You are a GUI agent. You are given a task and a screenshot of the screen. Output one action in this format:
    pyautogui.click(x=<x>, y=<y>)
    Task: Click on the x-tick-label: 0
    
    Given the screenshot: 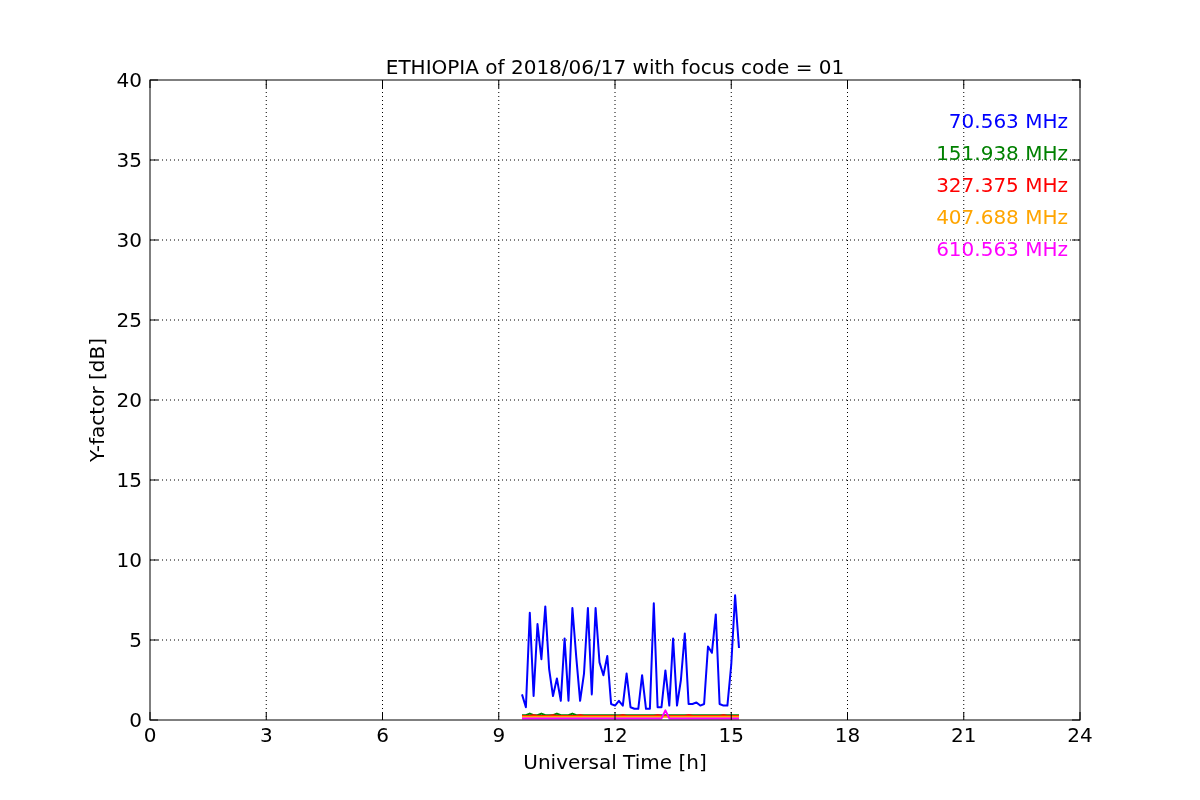 What is the action you would take?
    pyautogui.click(x=150, y=735)
    